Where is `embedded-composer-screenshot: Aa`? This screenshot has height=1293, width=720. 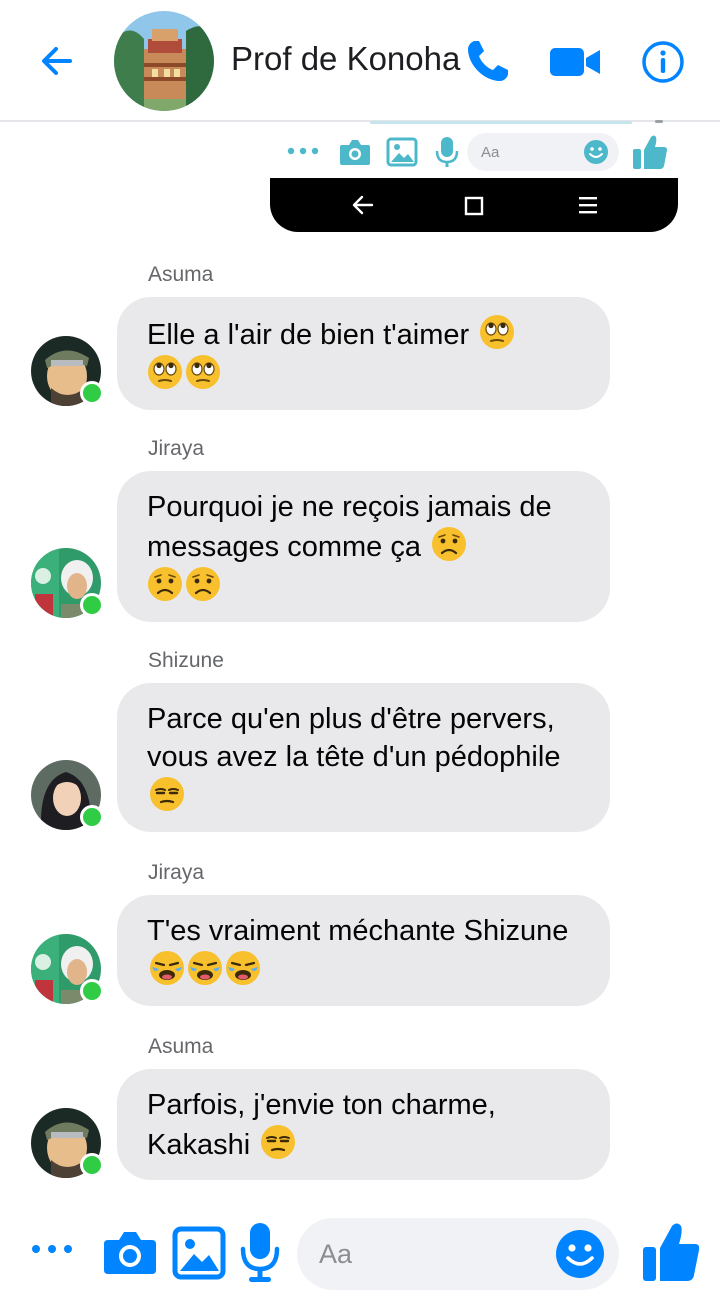 embedded-composer-screenshot: Aa is located at coordinates (480, 152).